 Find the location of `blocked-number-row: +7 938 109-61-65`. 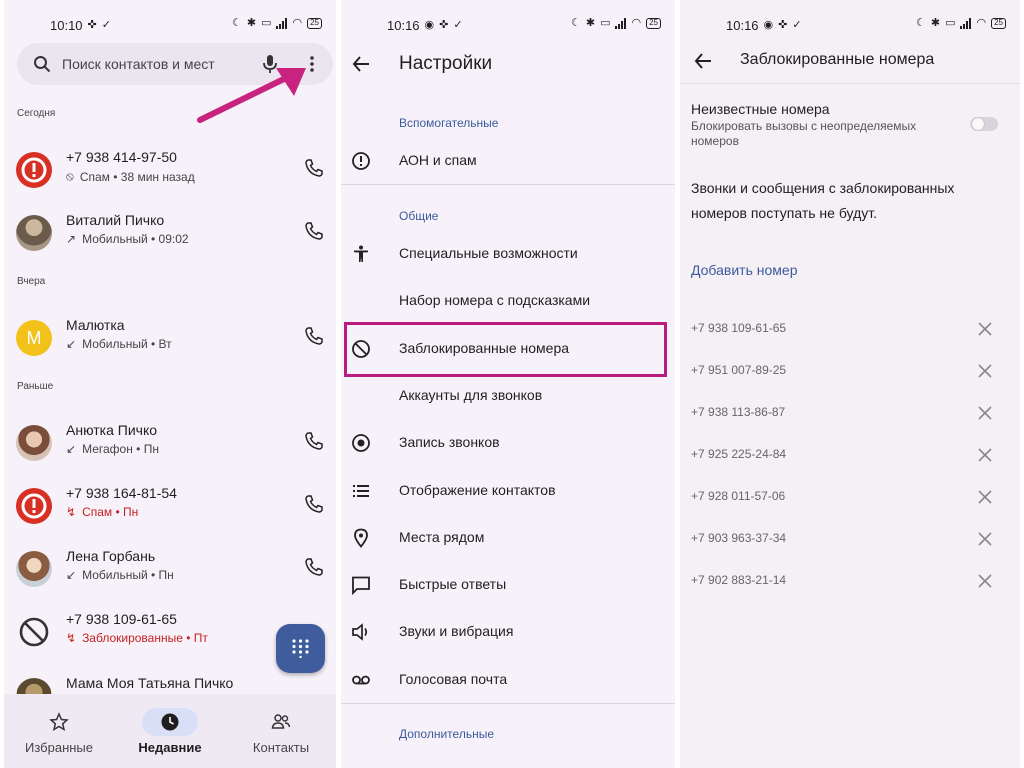

blocked-number-row: +7 938 109-61-65 is located at coordinates (850, 329).